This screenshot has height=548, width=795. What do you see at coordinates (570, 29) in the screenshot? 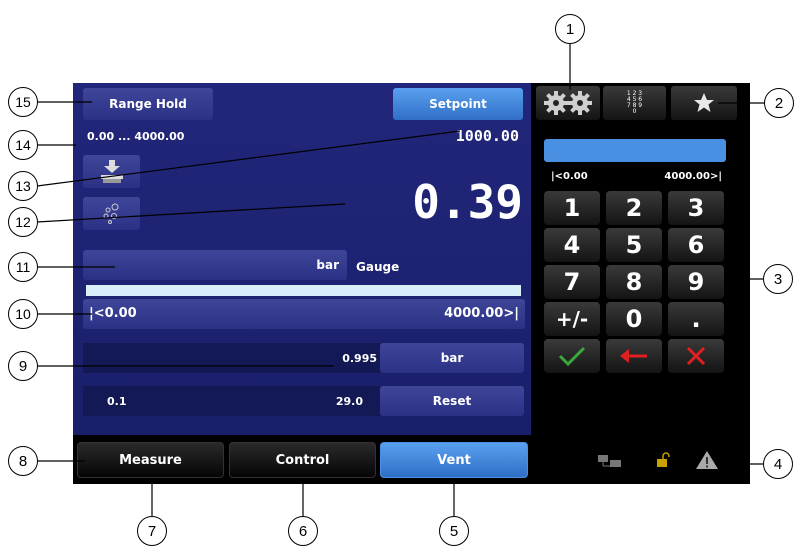
I see `callout-1: 1` at bounding box center [570, 29].